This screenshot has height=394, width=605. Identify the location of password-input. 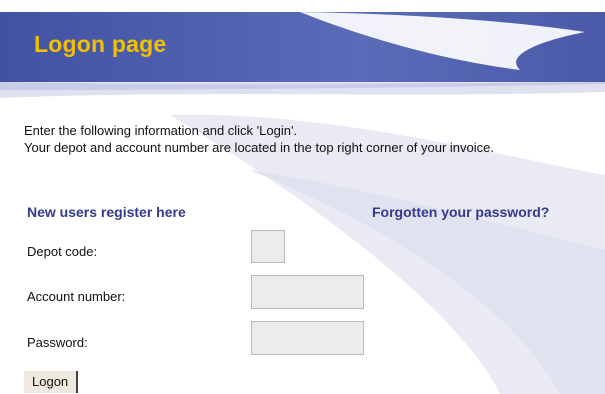
(307, 338).